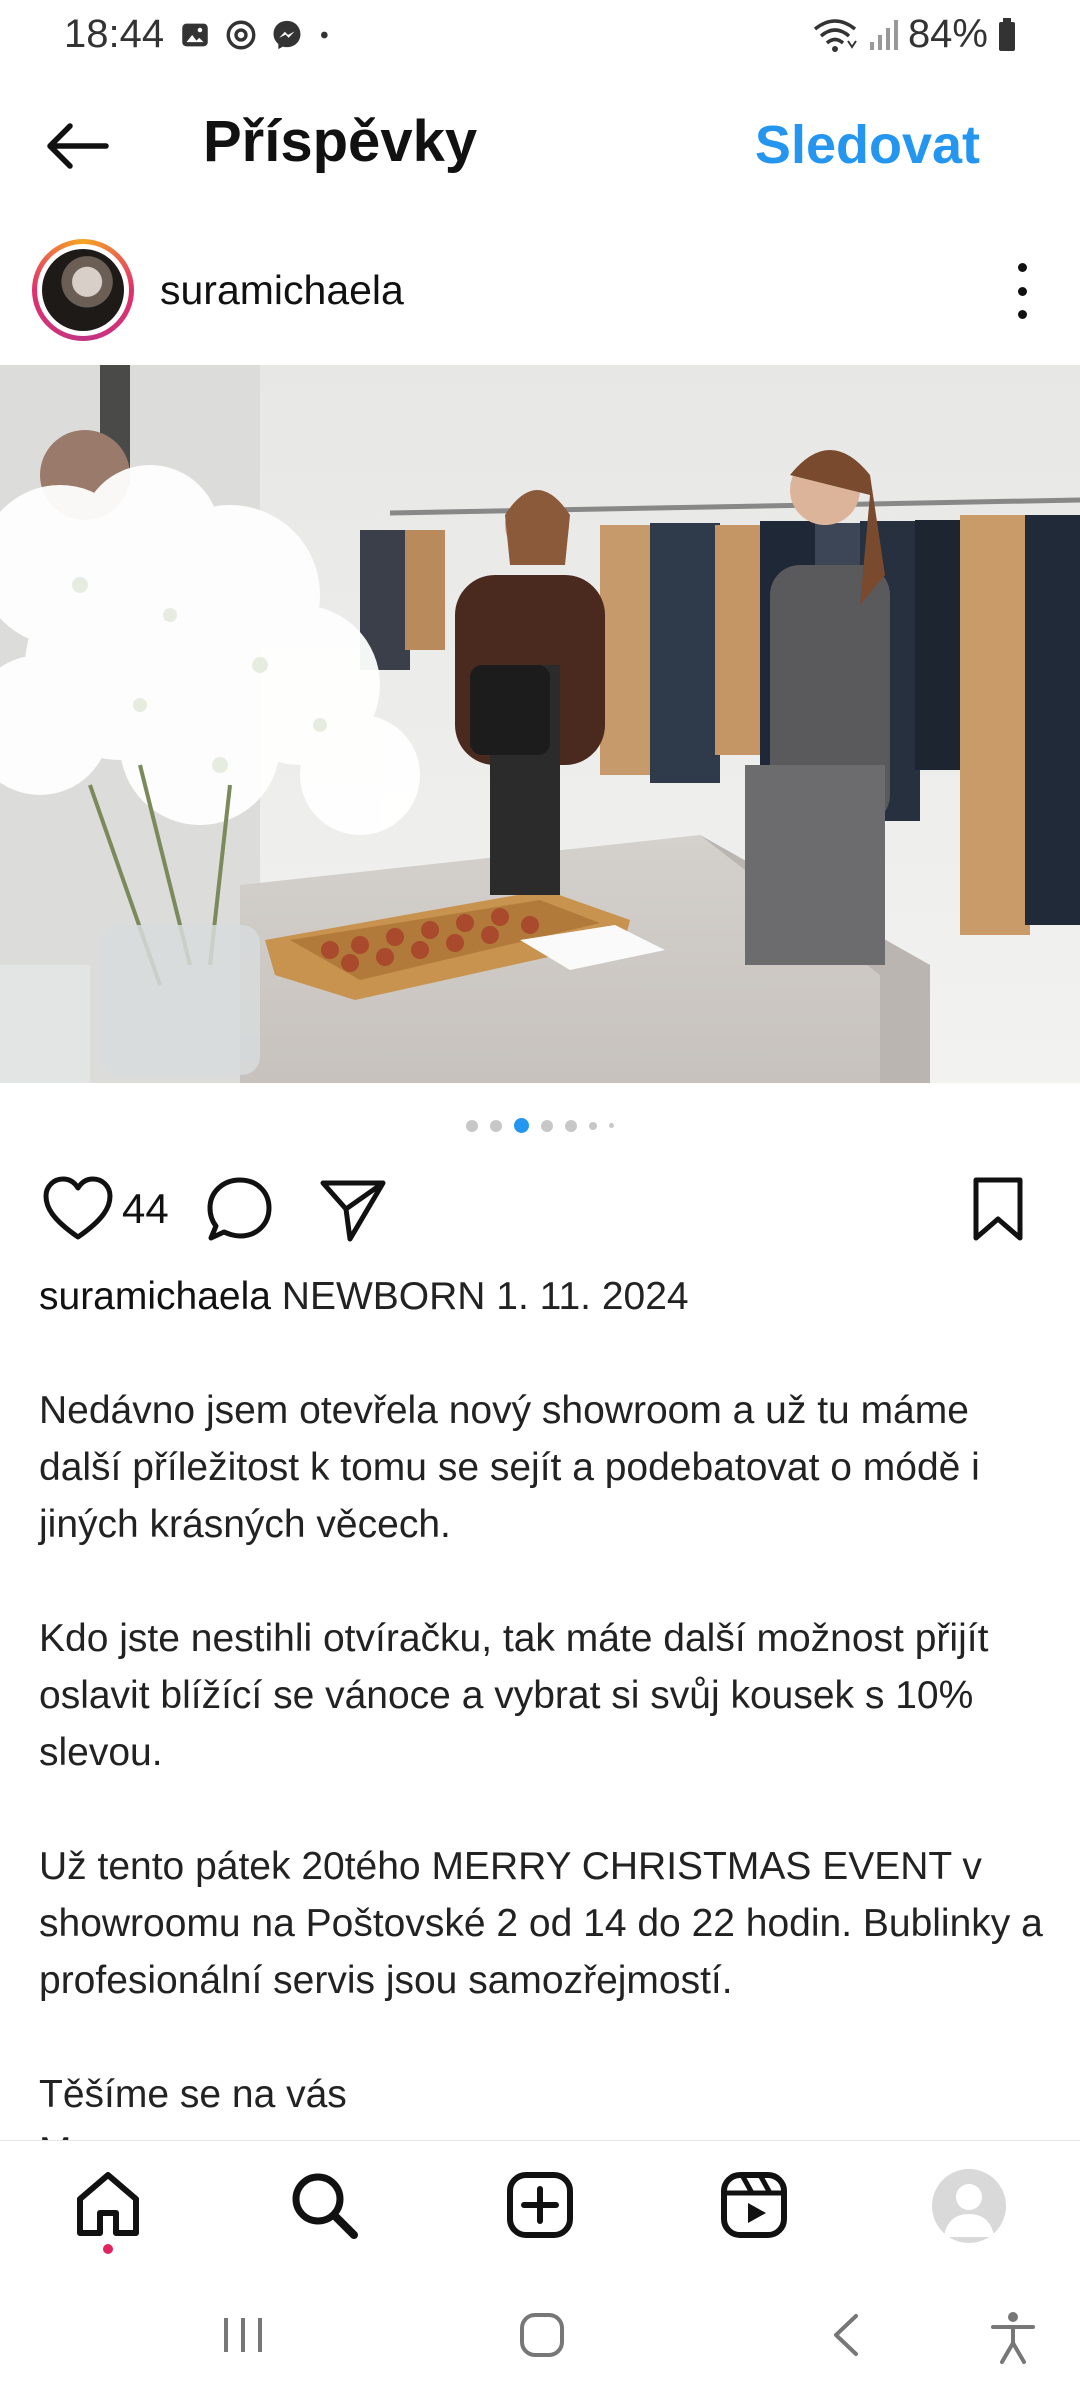 This screenshot has height=2408, width=1080. What do you see at coordinates (155, 1296) in the screenshot?
I see `caption-username: suramichaela` at bounding box center [155, 1296].